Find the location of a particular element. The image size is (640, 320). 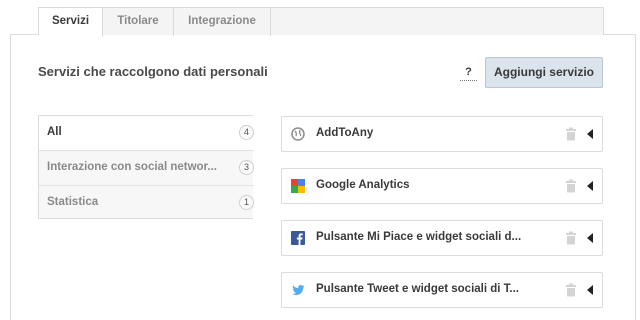

count-badge: 1 is located at coordinates (246, 202).